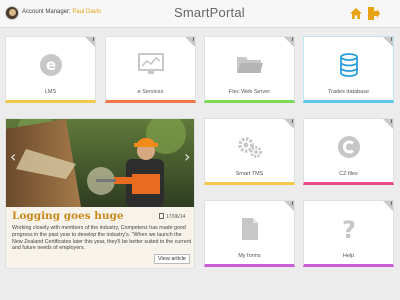  I want to click on document-icon, so click(249, 229).